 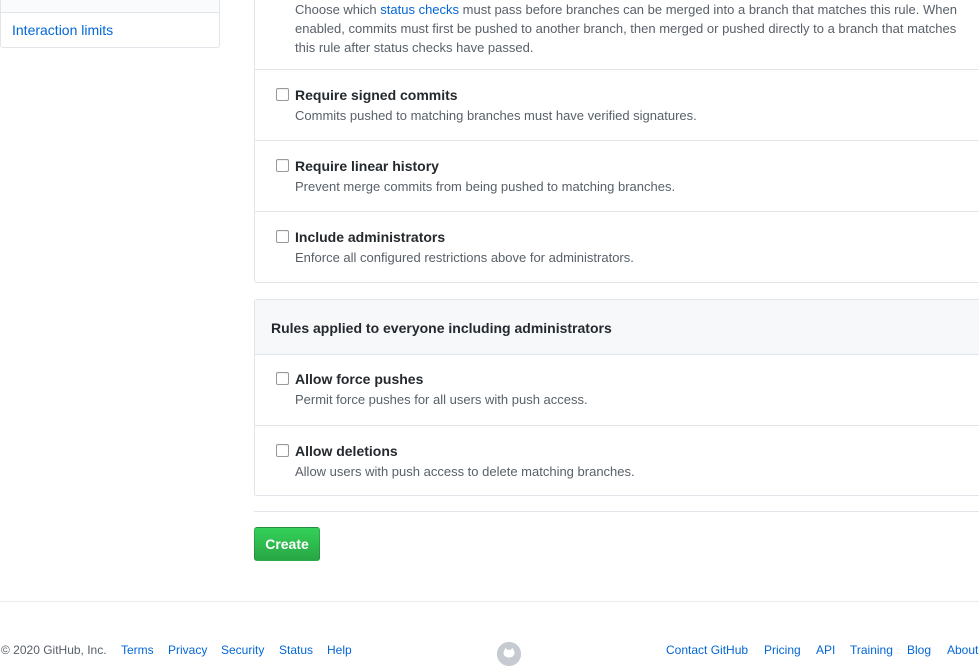 What do you see at coordinates (110, 6) in the screenshot?
I see `sidebar-previous-item` at bounding box center [110, 6].